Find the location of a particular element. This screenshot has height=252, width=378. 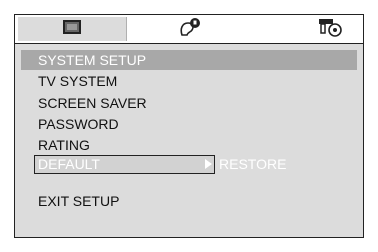

tab-general is located at coordinates (72, 29).